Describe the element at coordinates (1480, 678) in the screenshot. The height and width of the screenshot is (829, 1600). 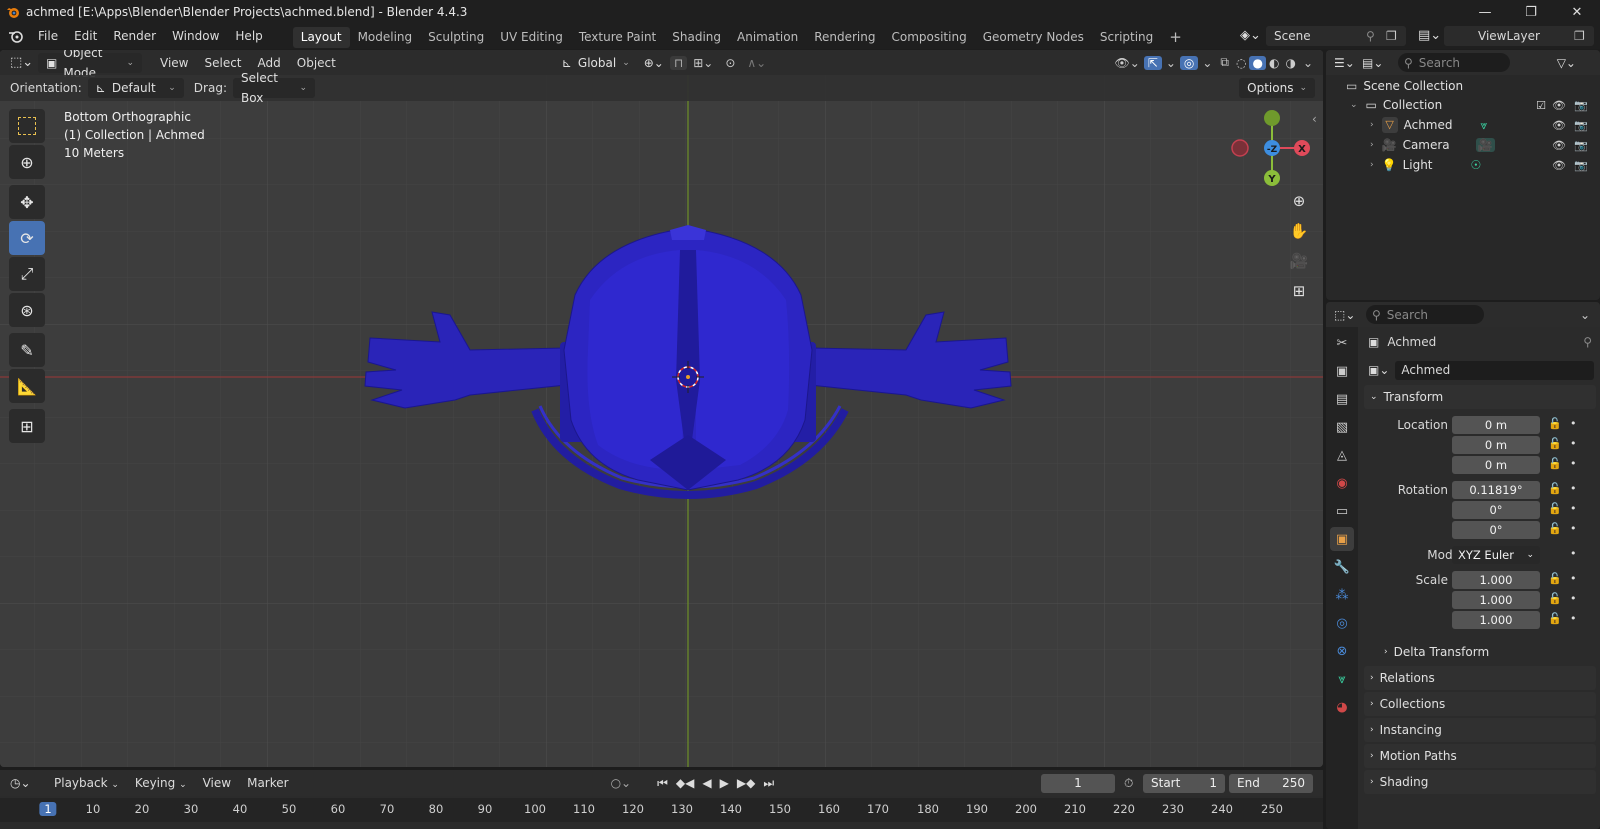
I see `relations-panel: › Relations` at that location.